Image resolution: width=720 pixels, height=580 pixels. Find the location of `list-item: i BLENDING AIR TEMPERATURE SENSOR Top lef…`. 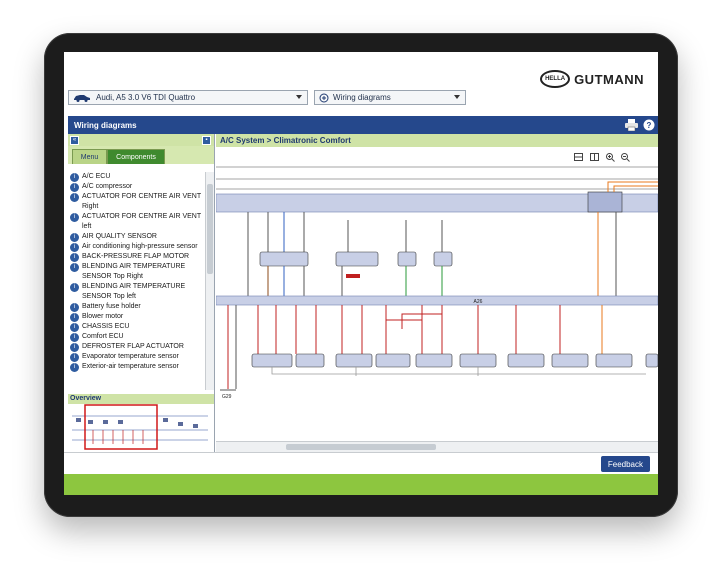

list-item: i BLENDING AIR TEMPERATURE SENSOR Top lef… is located at coordinates (138, 292).